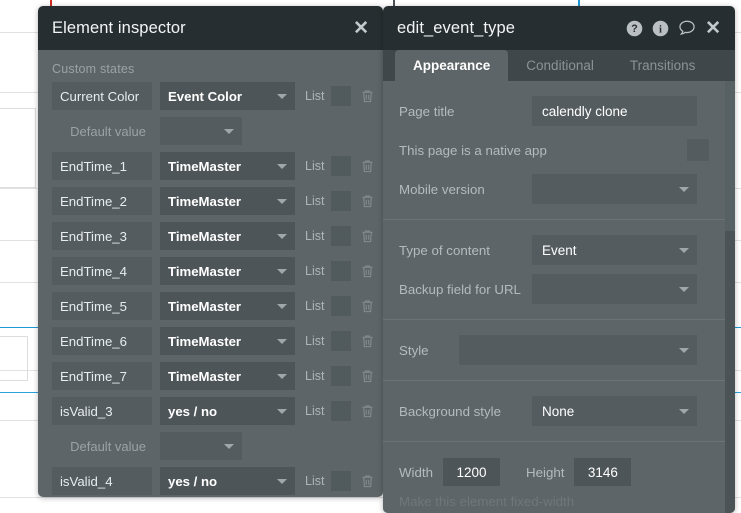  What do you see at coordinates (102, 411) in the screenshot?
I see `state-name-input: isValid_3` at bounding box center [102, 411].